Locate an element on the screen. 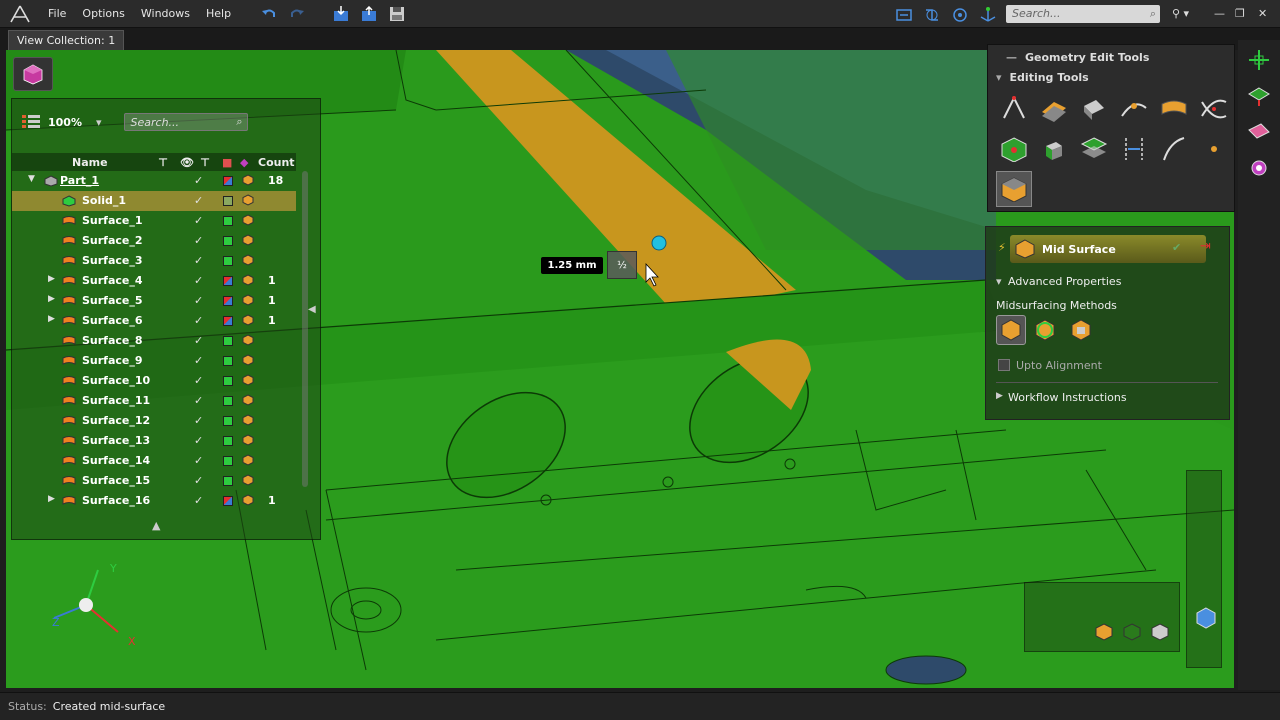 This screenshot has width=1280, height=720. table-row: Solid_1 ✓ is located at coordinates (154, 201).